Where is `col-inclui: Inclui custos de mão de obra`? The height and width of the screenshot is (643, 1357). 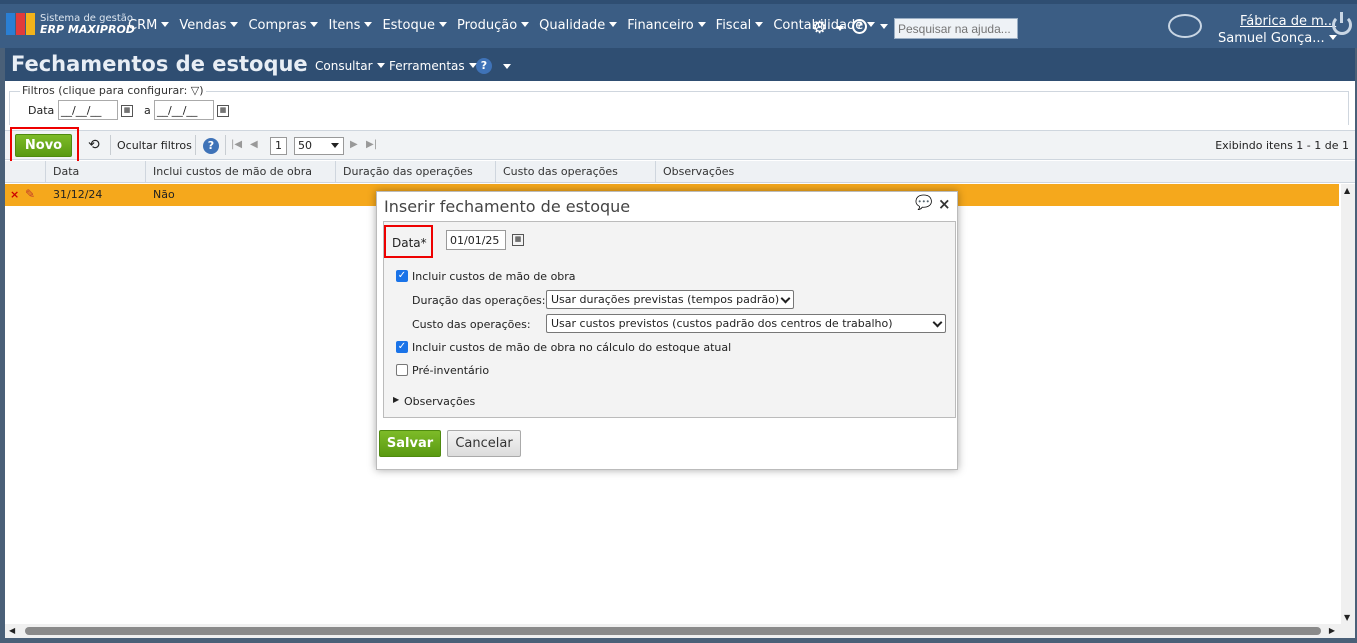 col-inclui: Inclui custos de mão de obra is located at coordinates (240, 172).